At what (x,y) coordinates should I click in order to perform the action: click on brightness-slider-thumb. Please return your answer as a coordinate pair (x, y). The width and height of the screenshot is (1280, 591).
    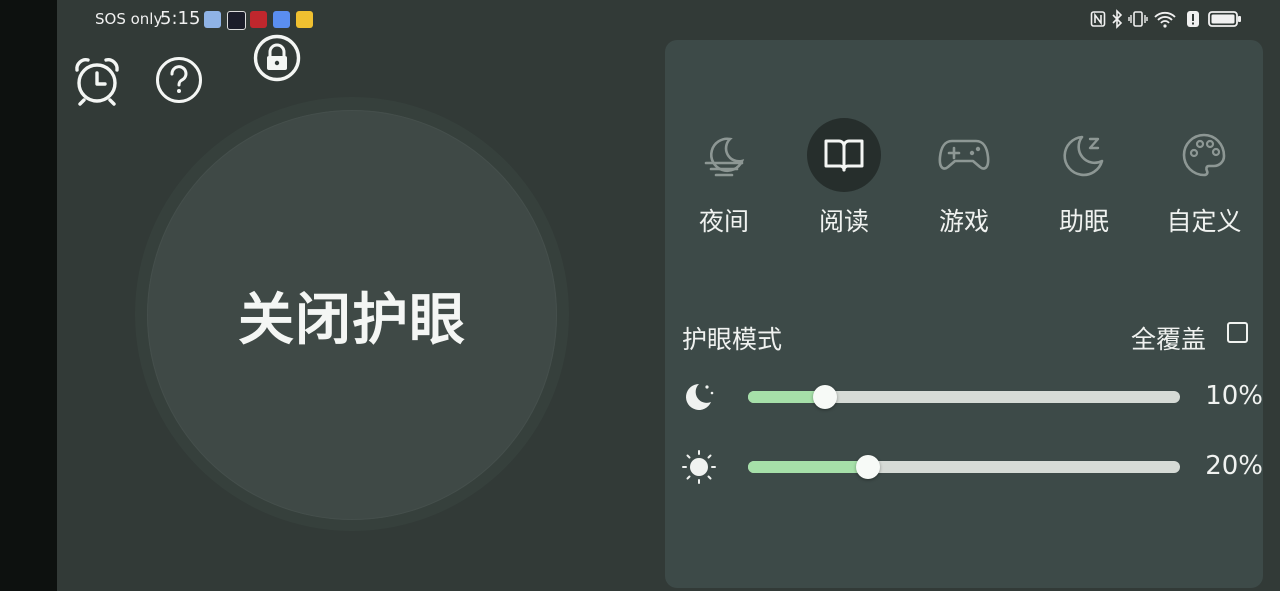
    Looking at the image, I should click on (868, 467).